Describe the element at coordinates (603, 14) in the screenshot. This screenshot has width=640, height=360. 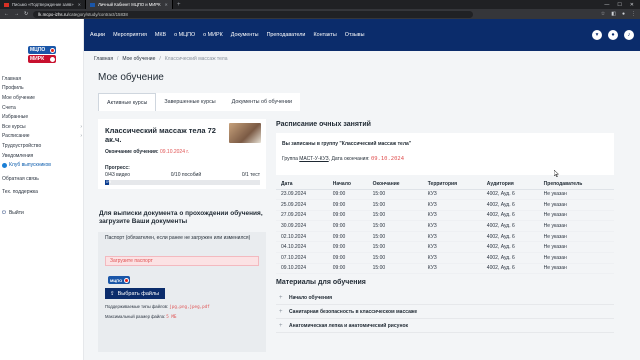
I see `bookmark-star-icon: ☆` at that location.